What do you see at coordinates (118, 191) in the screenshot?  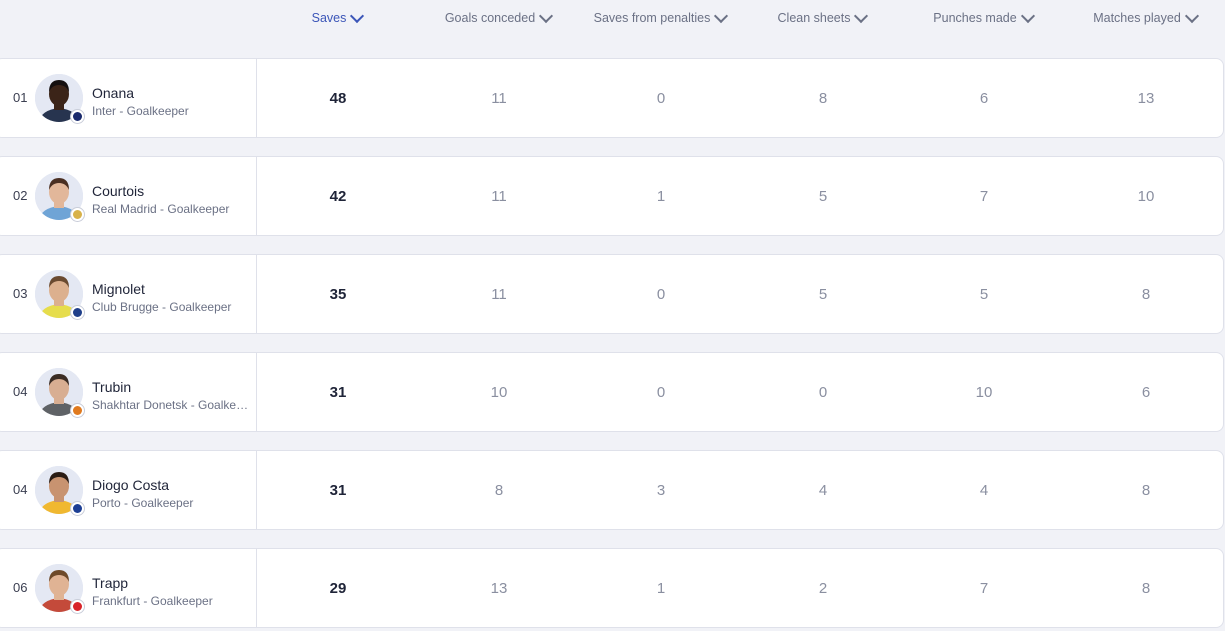 I see `player-name: Courtois` at bounding box center [118, 191].